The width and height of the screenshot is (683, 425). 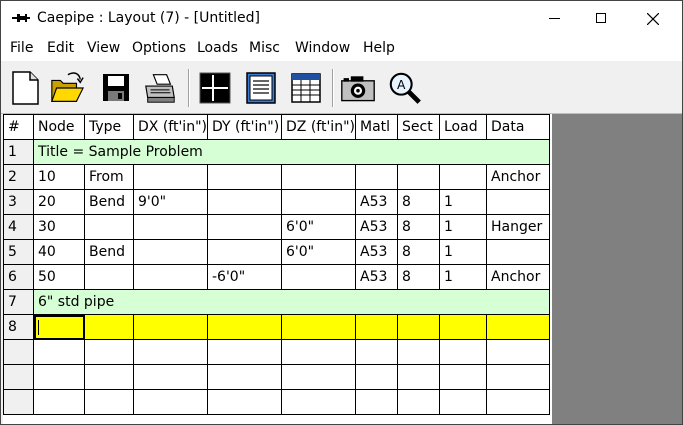 I want to click on row-number: 6, so click(x=18, y=277).